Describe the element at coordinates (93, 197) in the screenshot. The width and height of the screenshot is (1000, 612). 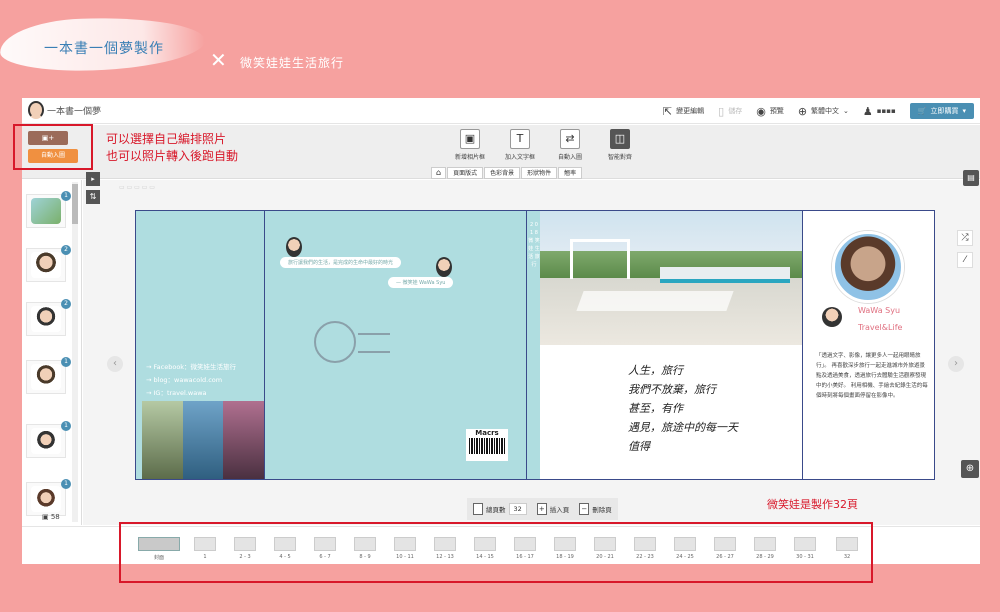
I see `sort-icon: ⇅` at that location.